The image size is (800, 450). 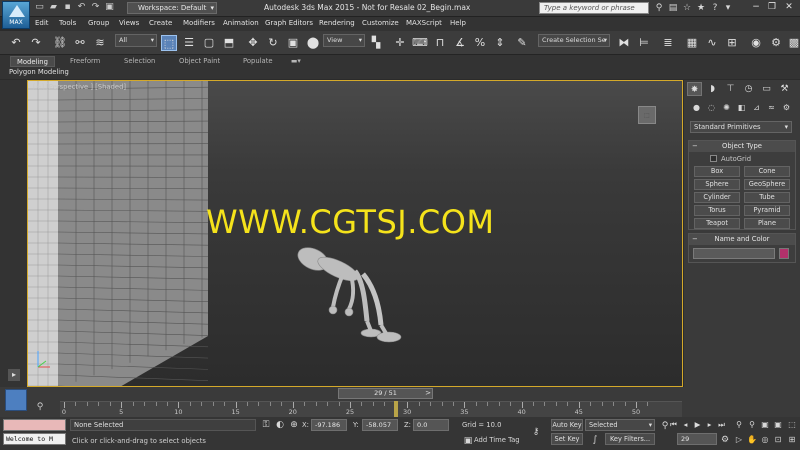 I want to click on primitive-category-dropdown: Standard Primitives, so click(x=741, y=127).